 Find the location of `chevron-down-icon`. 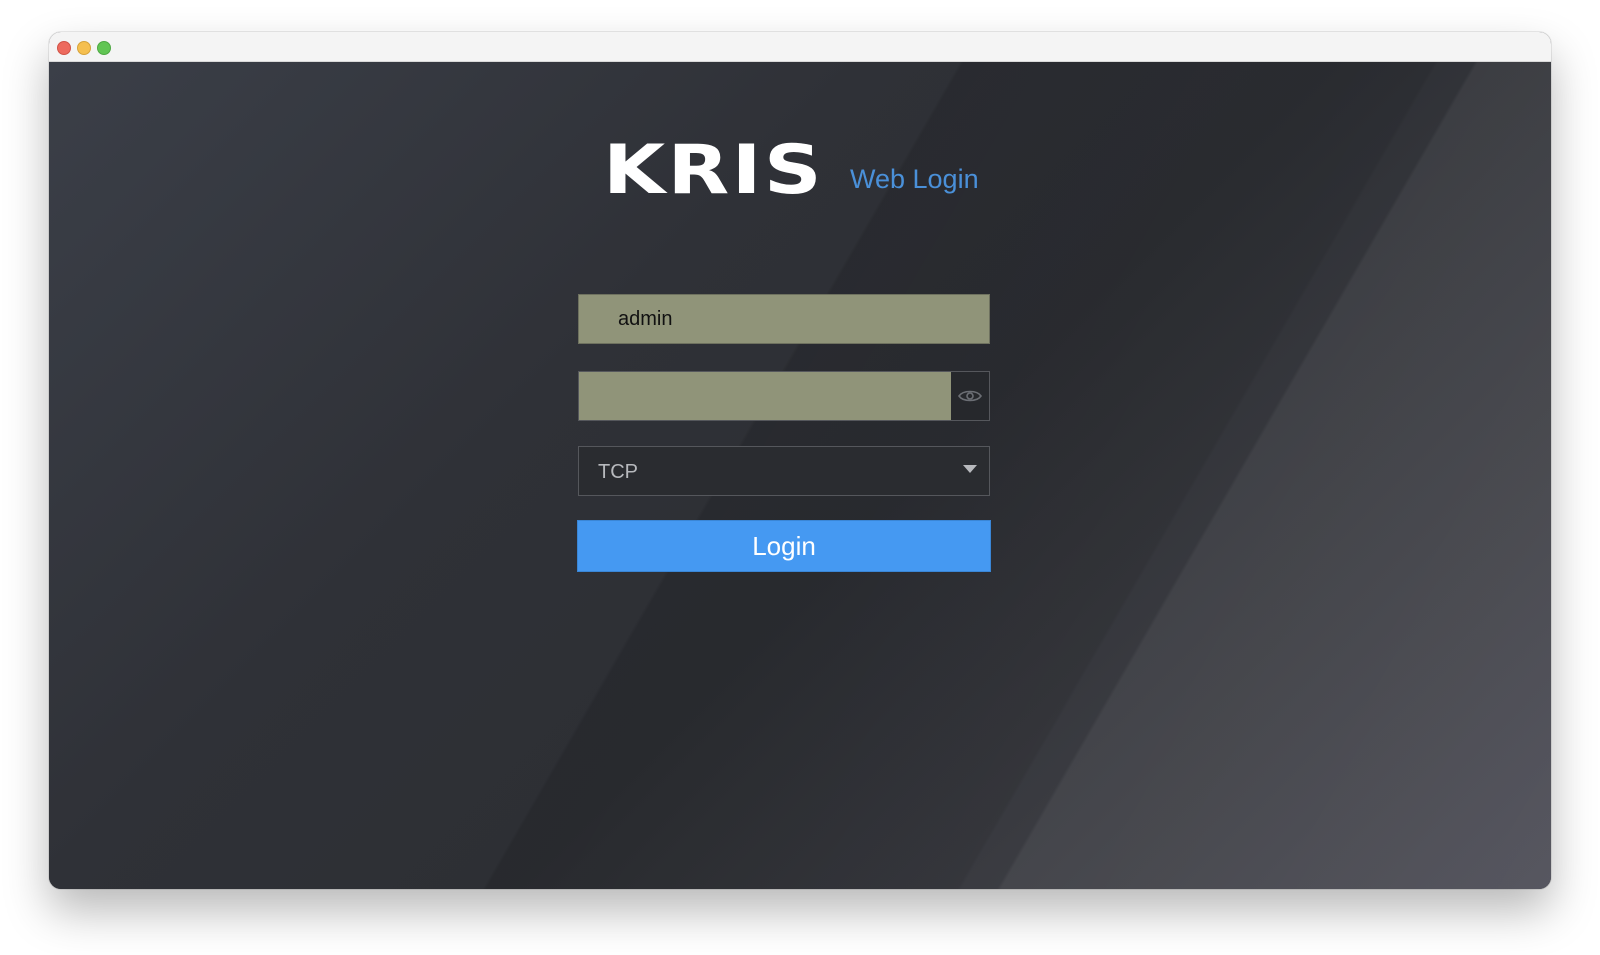

chevron-down-icon is located at coordinates (970, 469).